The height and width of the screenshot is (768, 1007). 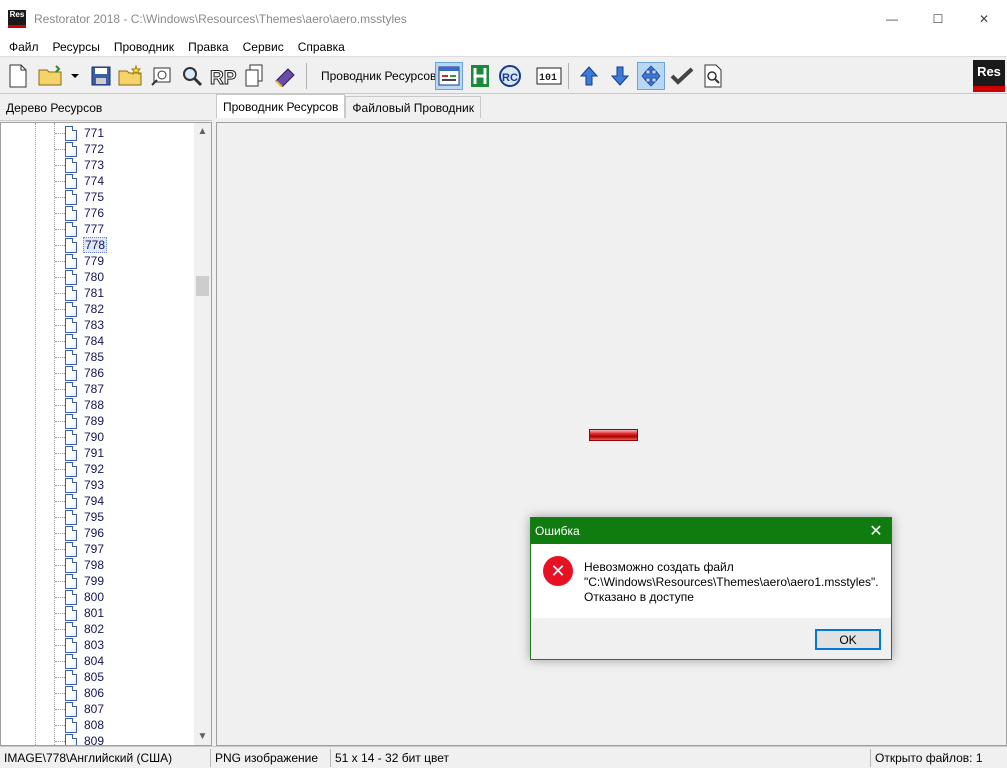 I want to click on tree-scrollbar: ▲ ▼, so click(x=202, y=434).